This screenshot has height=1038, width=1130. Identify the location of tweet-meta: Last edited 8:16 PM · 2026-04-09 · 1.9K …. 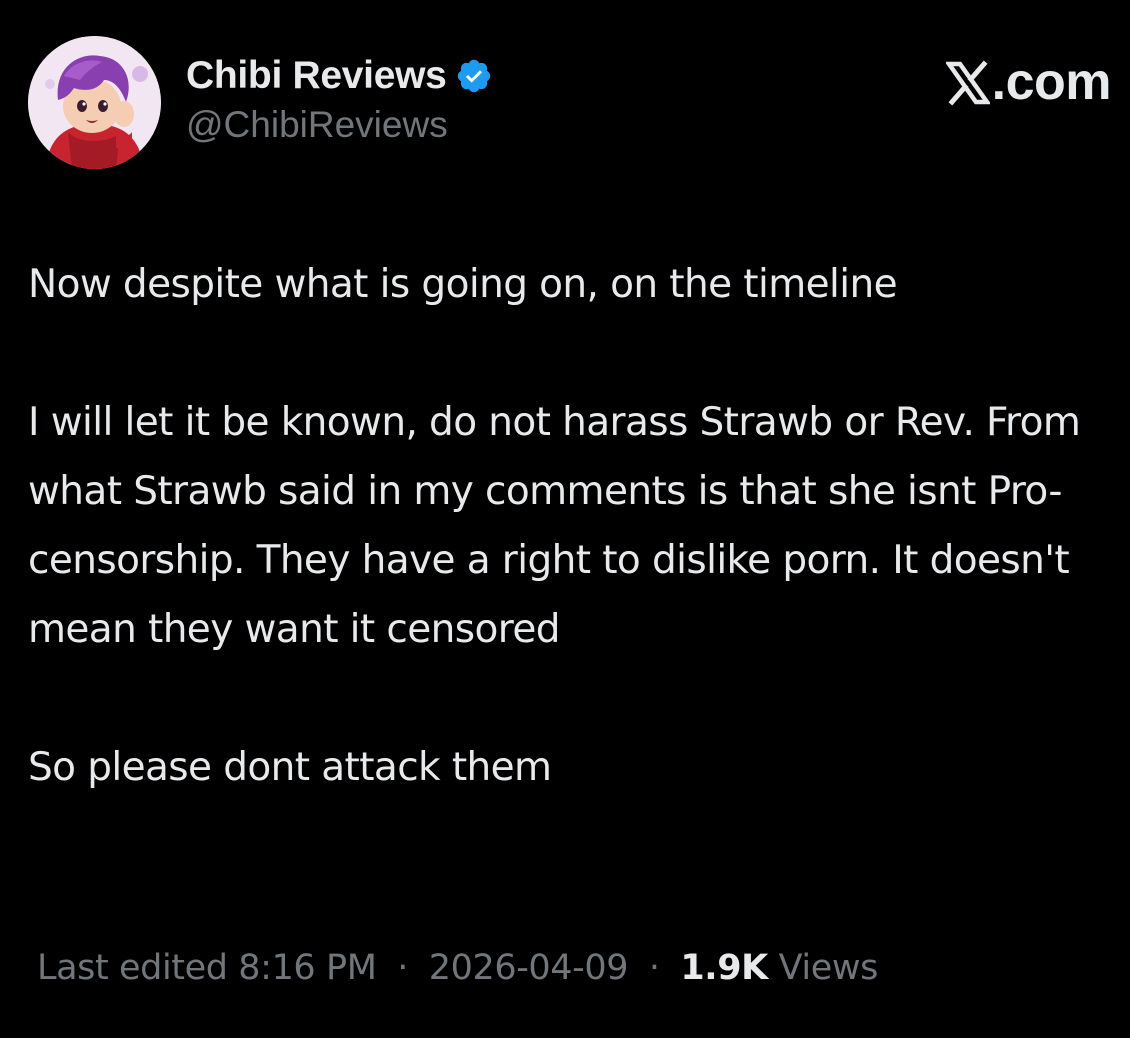
(457, 968).